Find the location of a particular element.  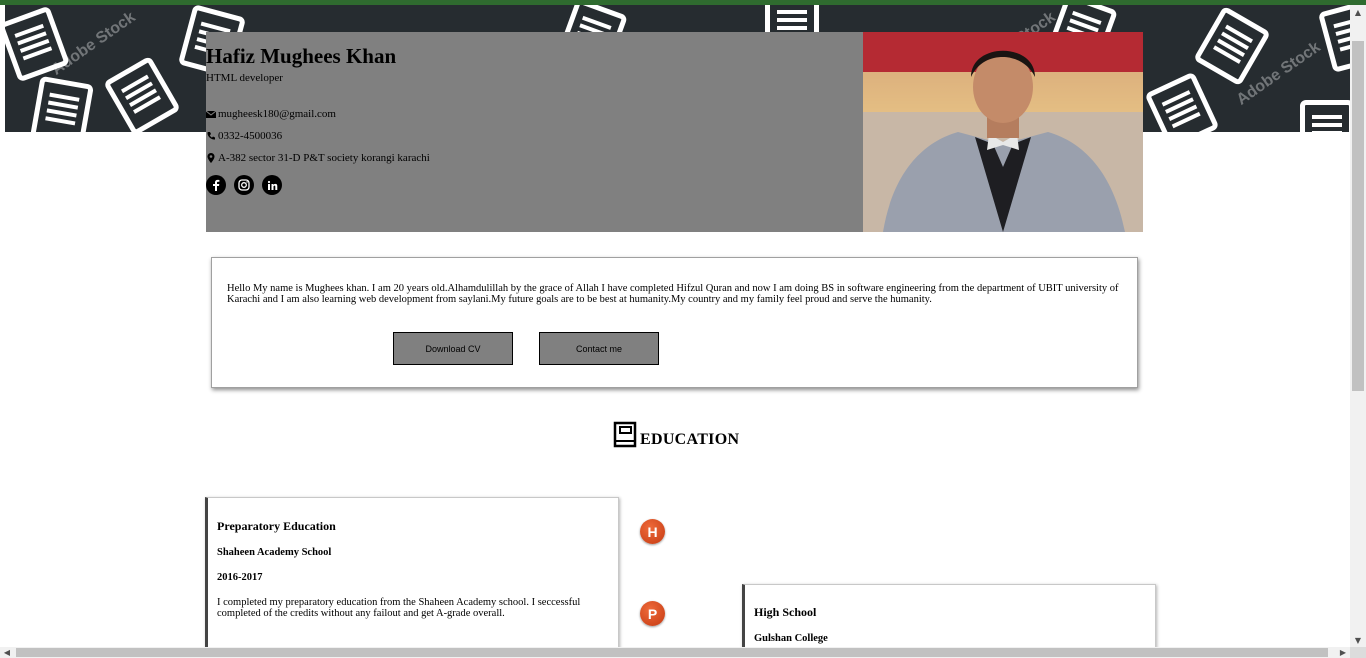

download-cv-button: Download CV is located at coordinates (453, 348).